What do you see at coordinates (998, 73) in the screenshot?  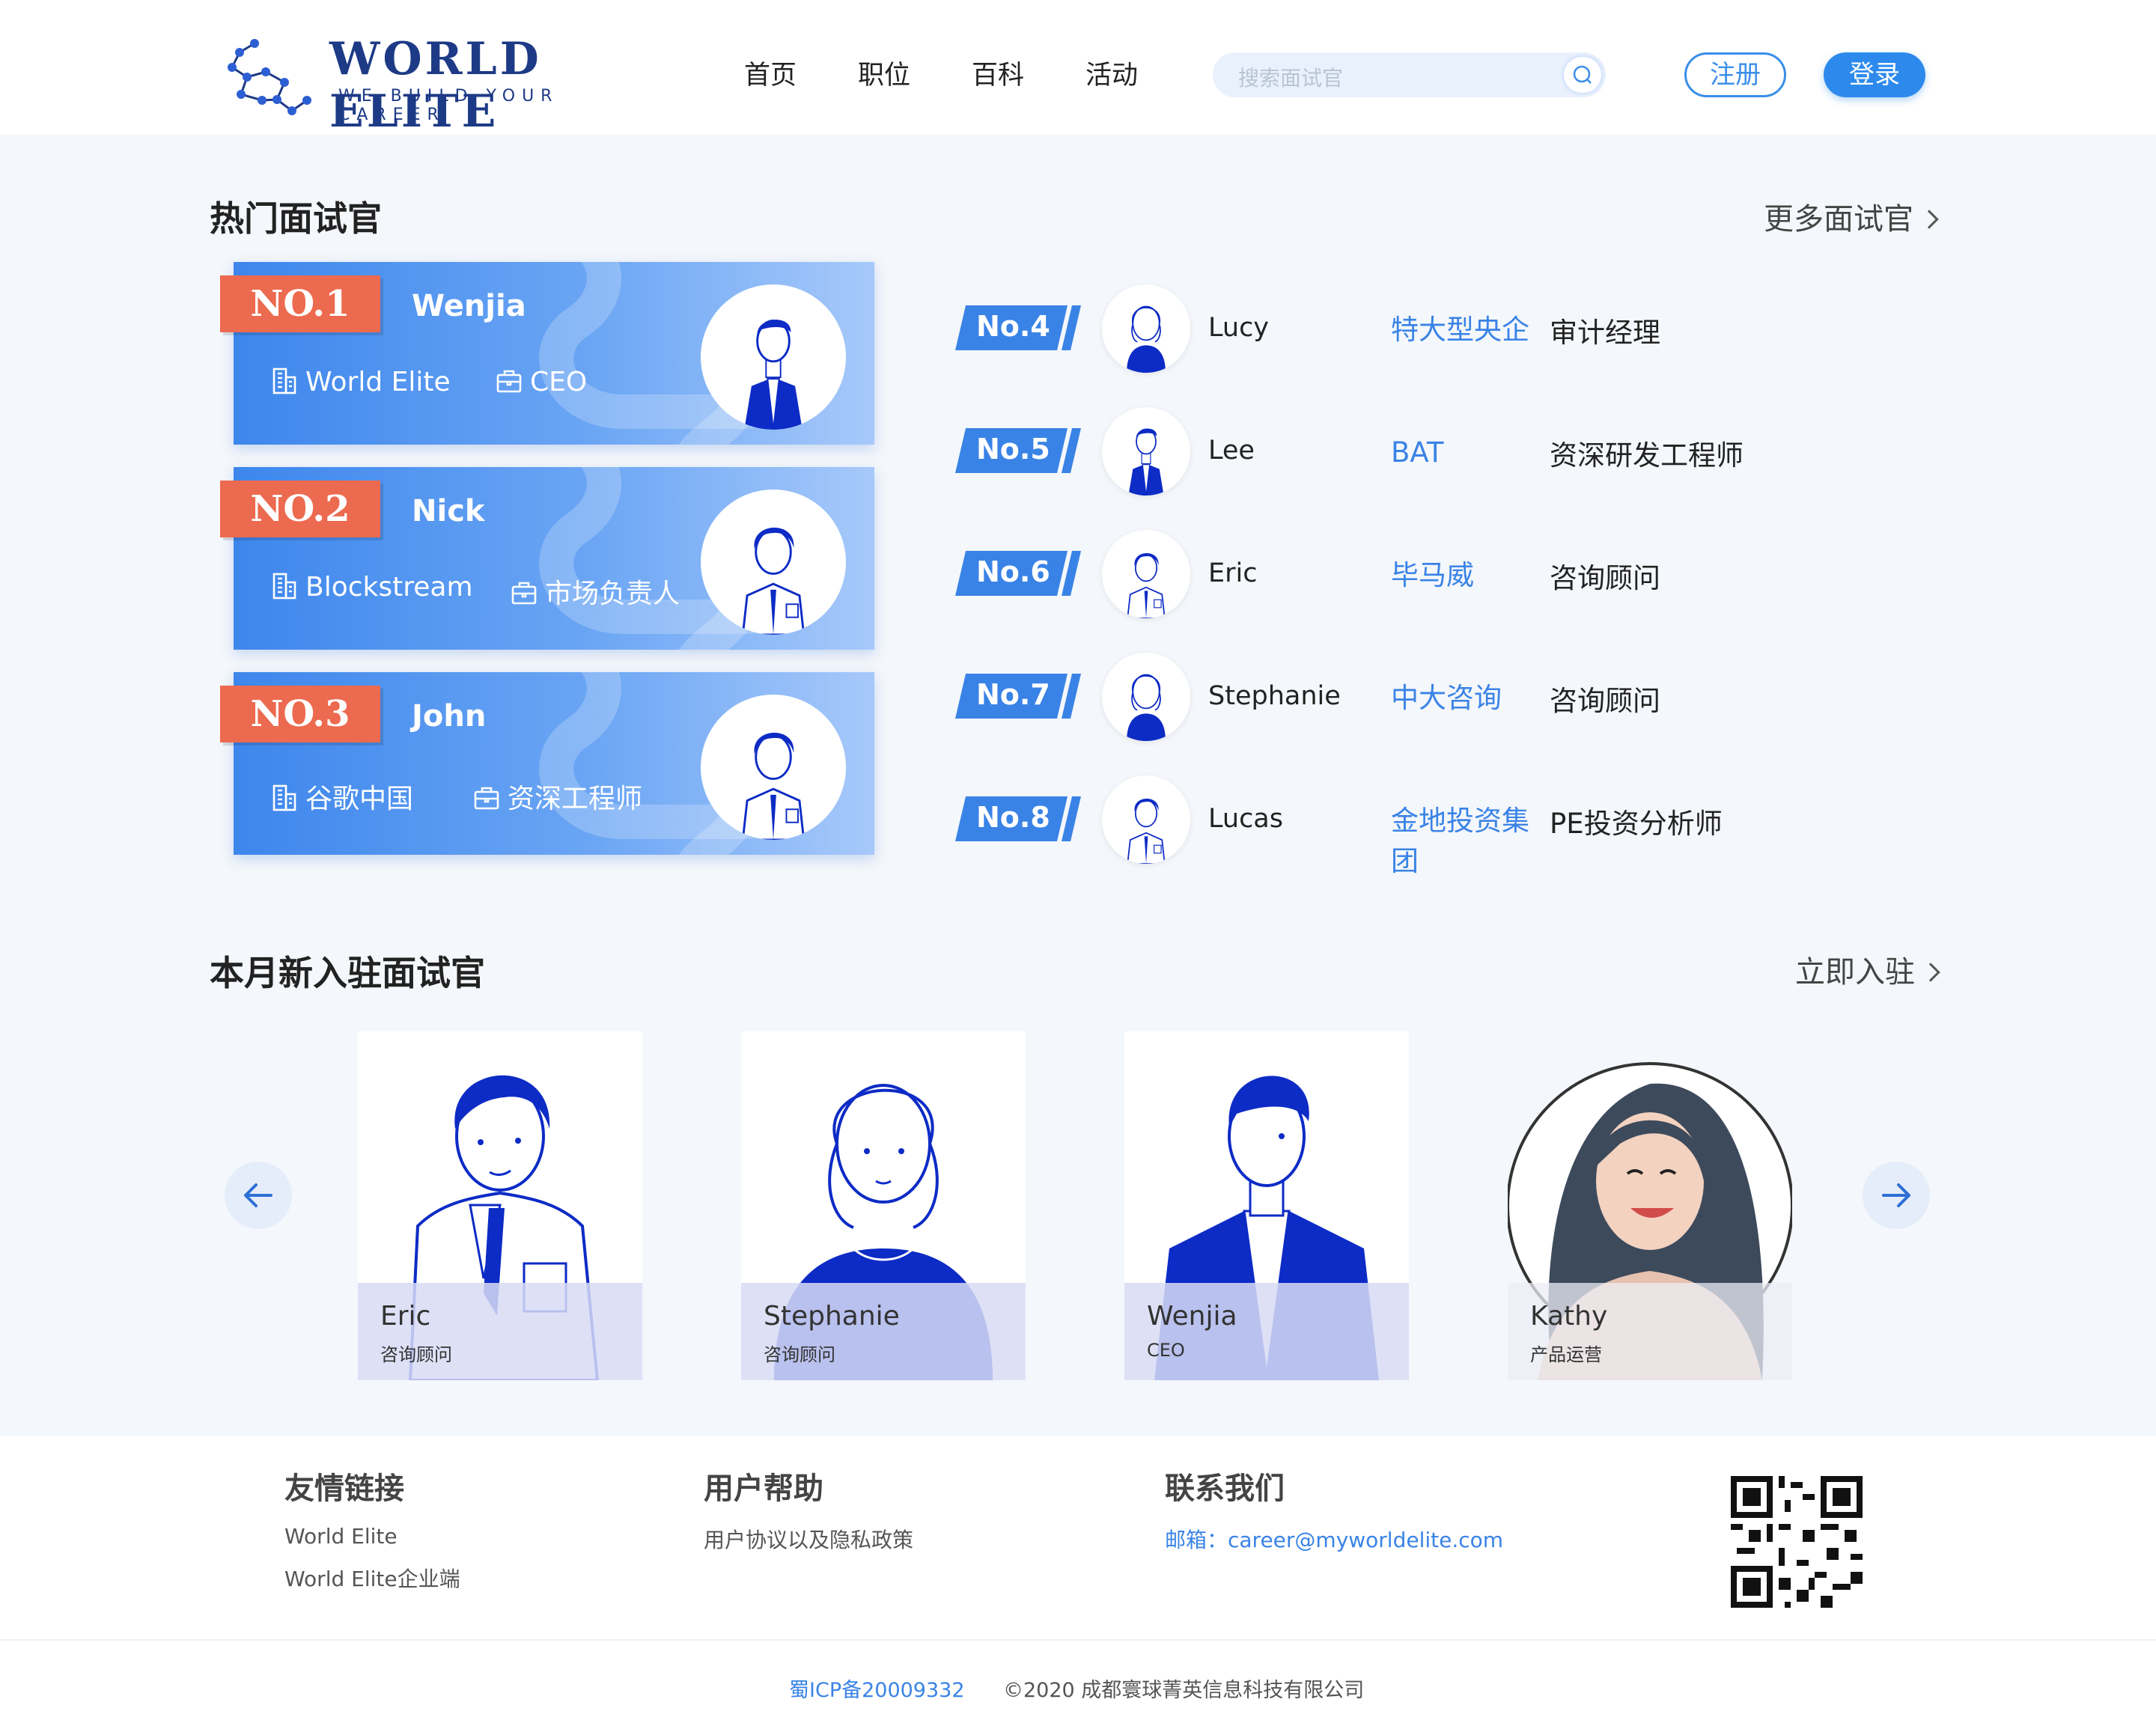 I see `nav-wiki: 百科` at bounding box center [998, 73].